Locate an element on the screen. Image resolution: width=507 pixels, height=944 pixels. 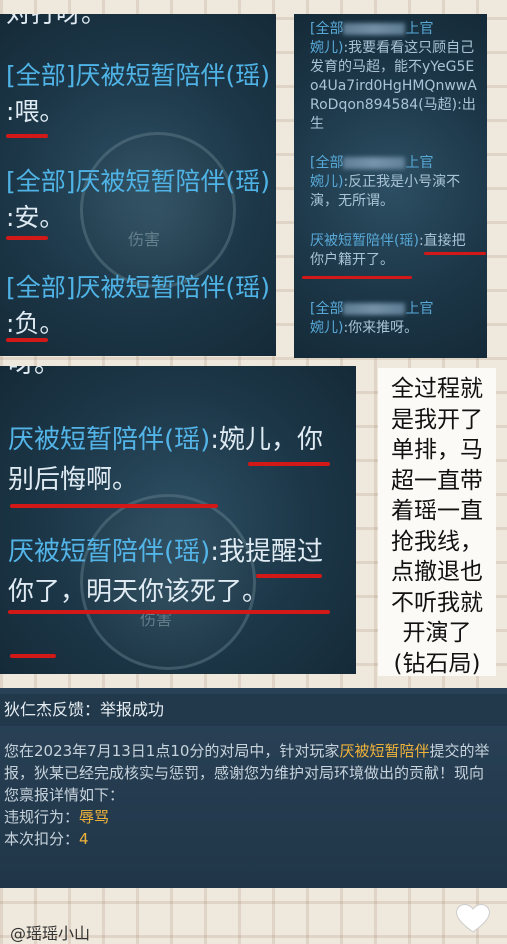
author-username: @瑶瑶小山 is located at coordinates (50, 933).